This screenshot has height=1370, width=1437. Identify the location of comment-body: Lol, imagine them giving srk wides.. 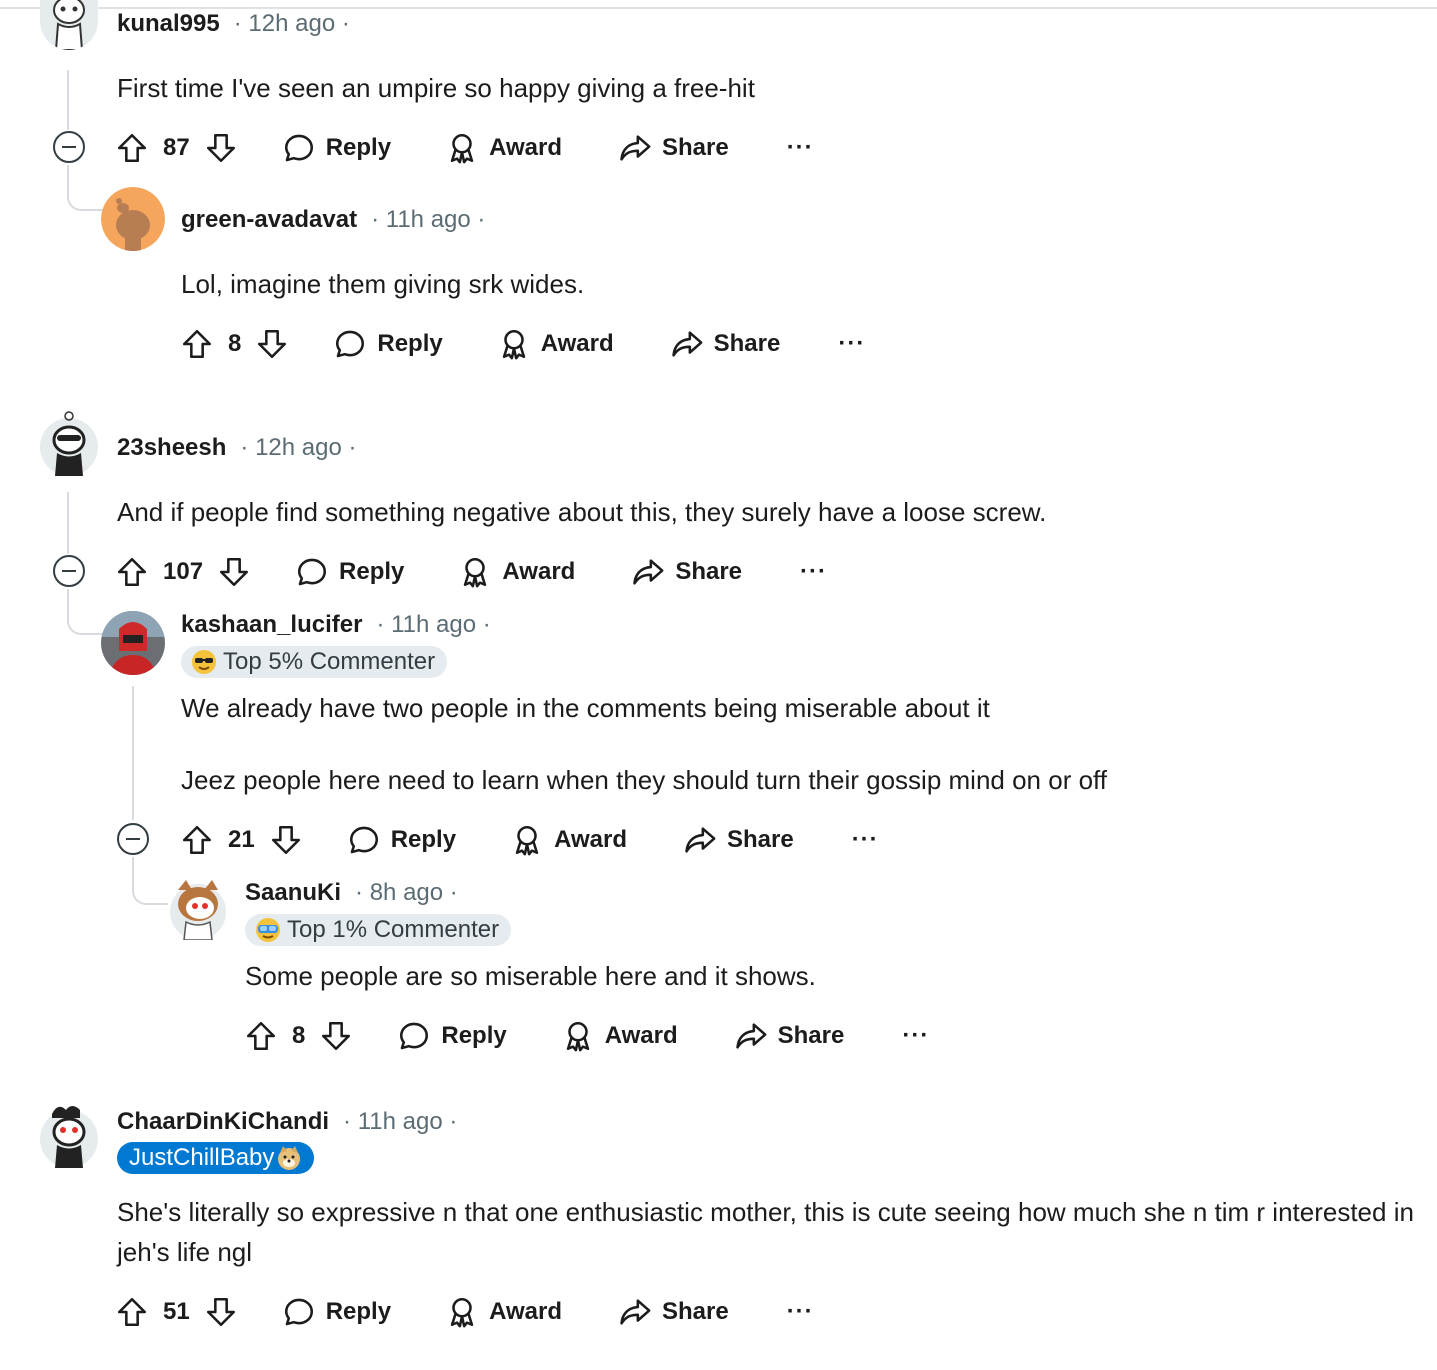
(383, 284).